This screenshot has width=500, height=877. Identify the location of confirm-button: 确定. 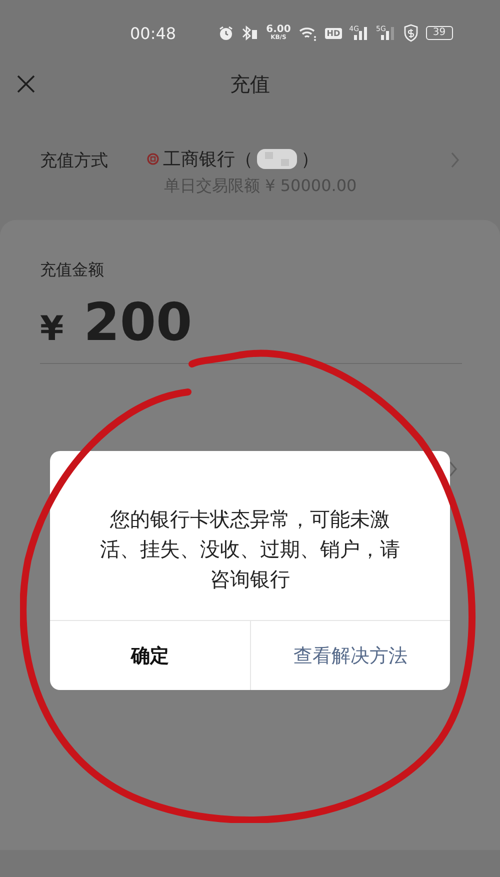
(150, 655).